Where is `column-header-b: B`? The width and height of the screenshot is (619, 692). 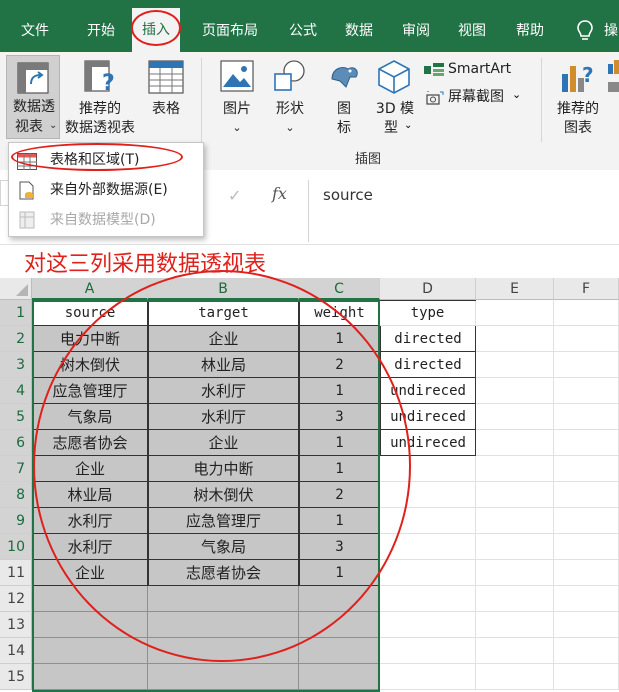
column-header-b: B is located at coordinates (223, 289).